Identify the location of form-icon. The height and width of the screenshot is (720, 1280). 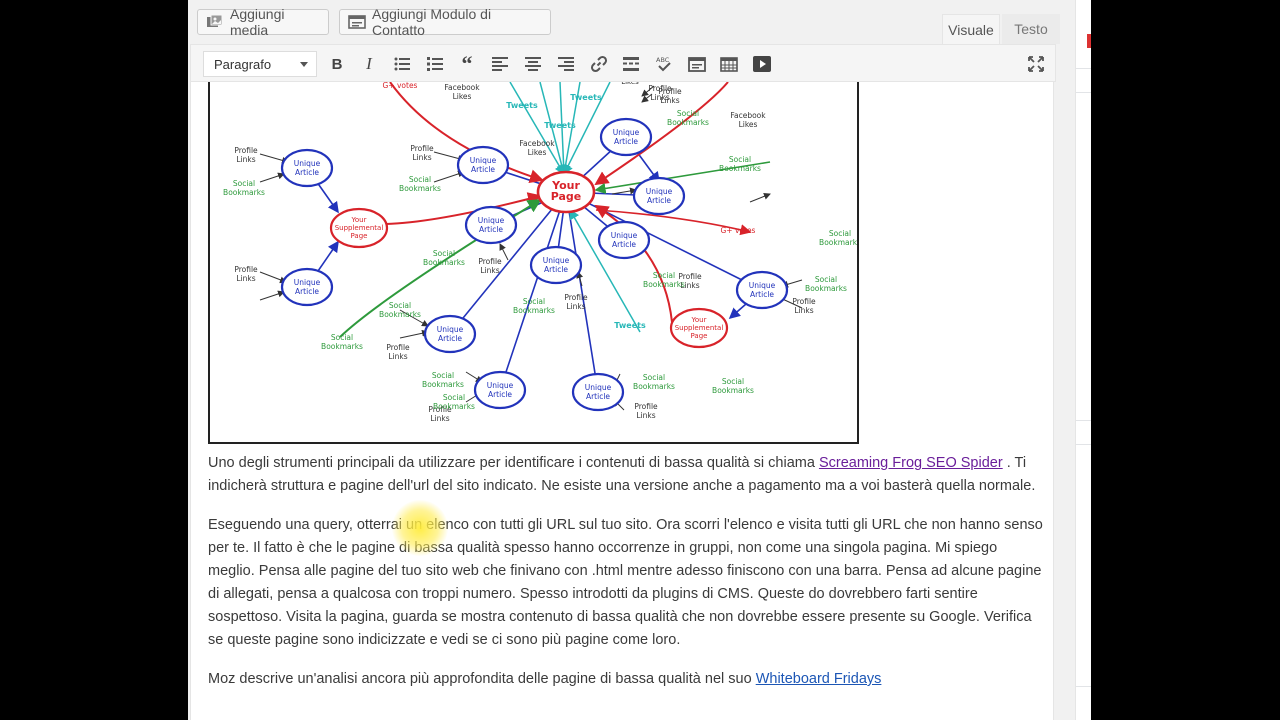
(357, 22).